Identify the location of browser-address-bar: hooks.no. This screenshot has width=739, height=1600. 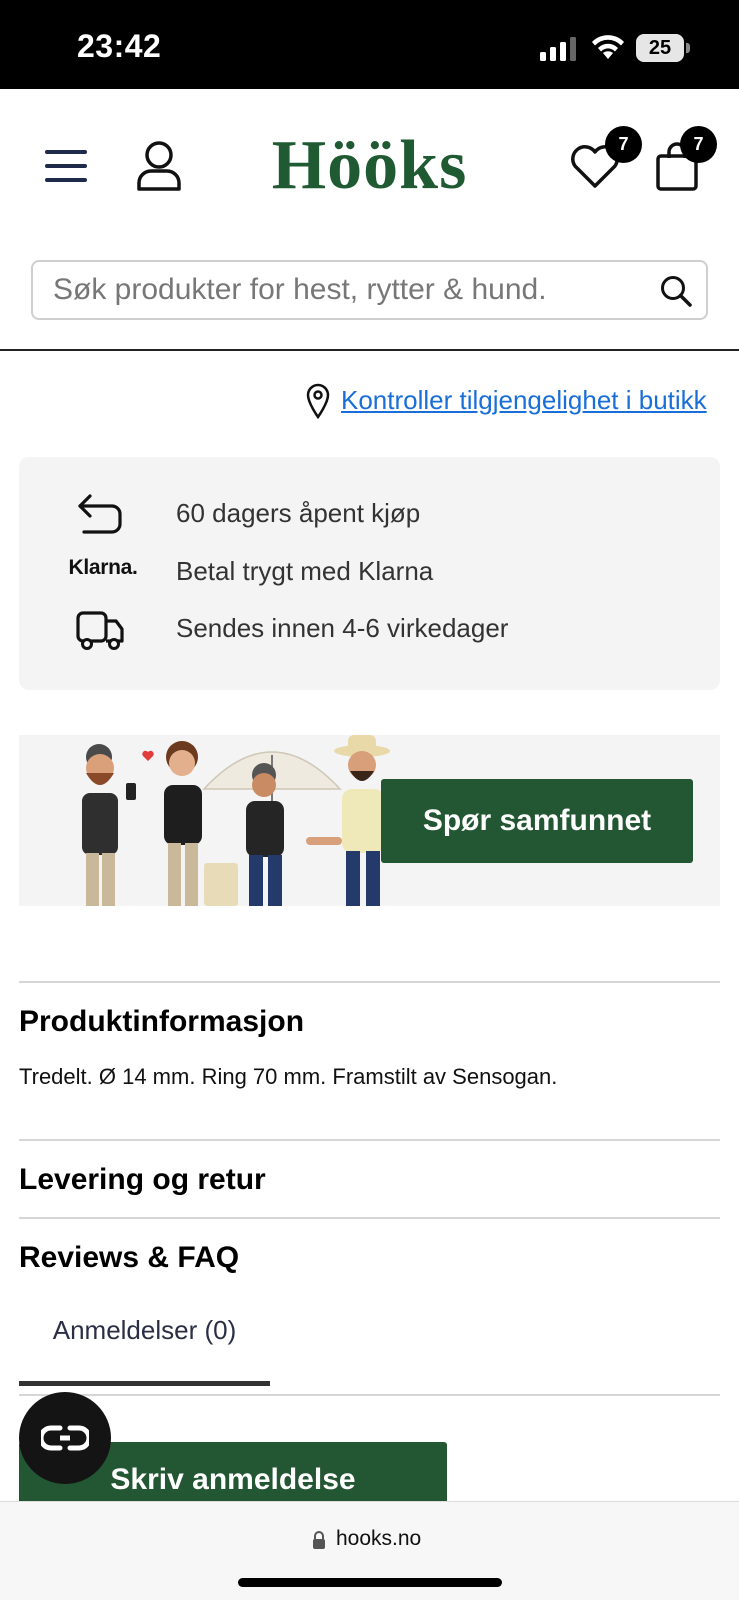
(369, 1550).